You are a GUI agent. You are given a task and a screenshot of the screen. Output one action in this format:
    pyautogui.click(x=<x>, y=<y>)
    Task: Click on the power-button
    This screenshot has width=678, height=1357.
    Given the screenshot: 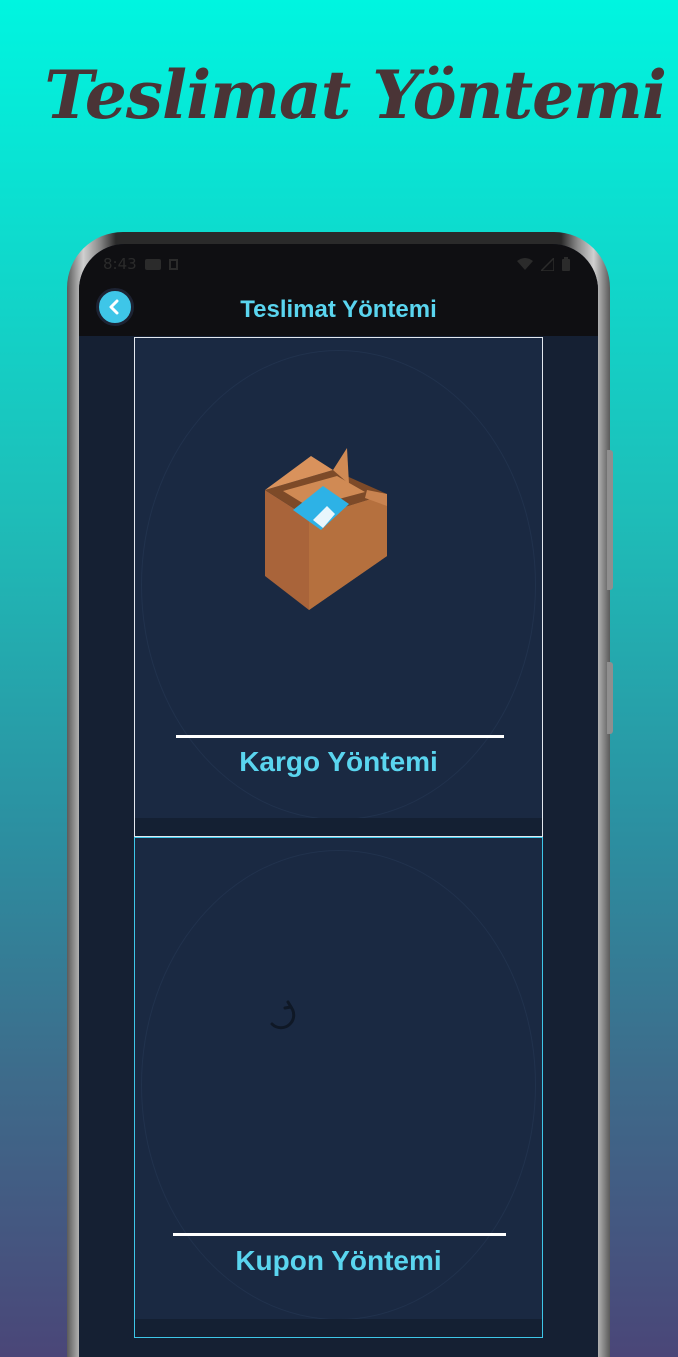 What is the action you would take?
    pyautogui.click(x=610, y=698)
    